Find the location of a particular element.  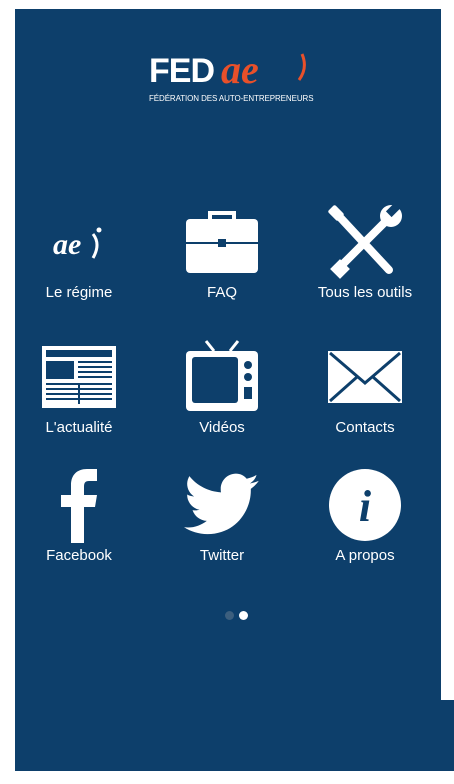

menu-item-label: Facebook is located at coordinates (79, 555).